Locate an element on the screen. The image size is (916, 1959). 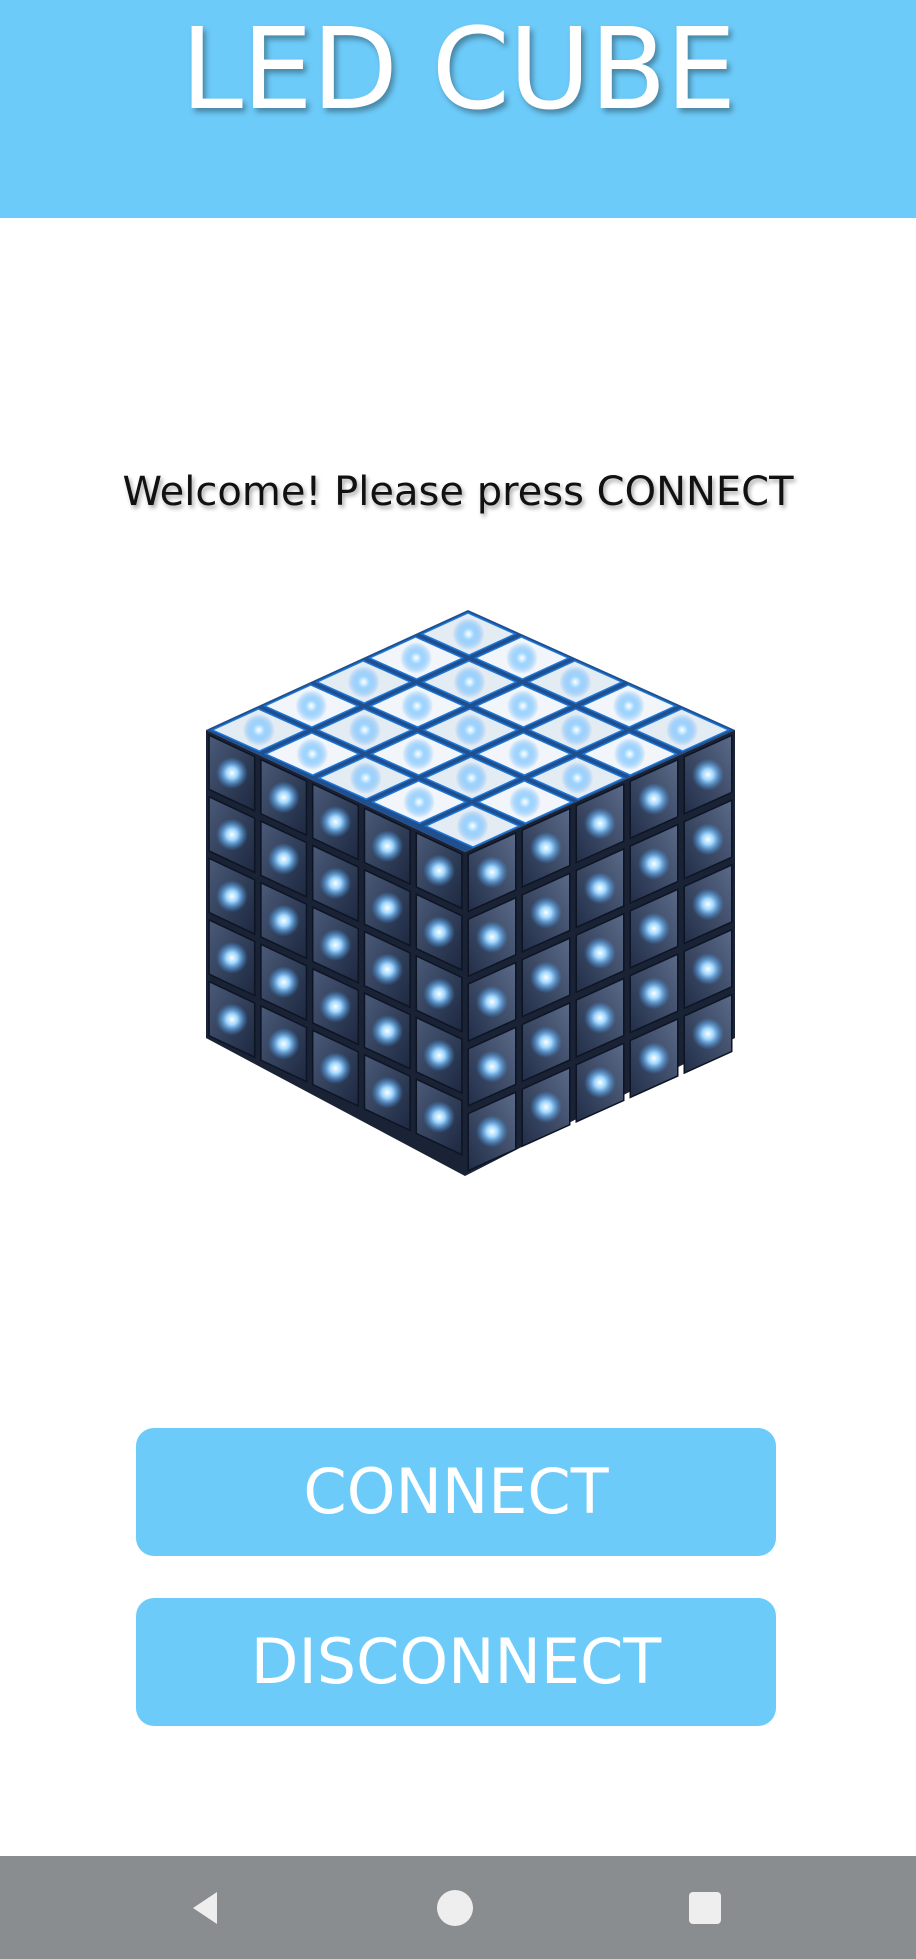
welcome-message: Welcome! Please press CONNECT is located at coordinates (458, 492).